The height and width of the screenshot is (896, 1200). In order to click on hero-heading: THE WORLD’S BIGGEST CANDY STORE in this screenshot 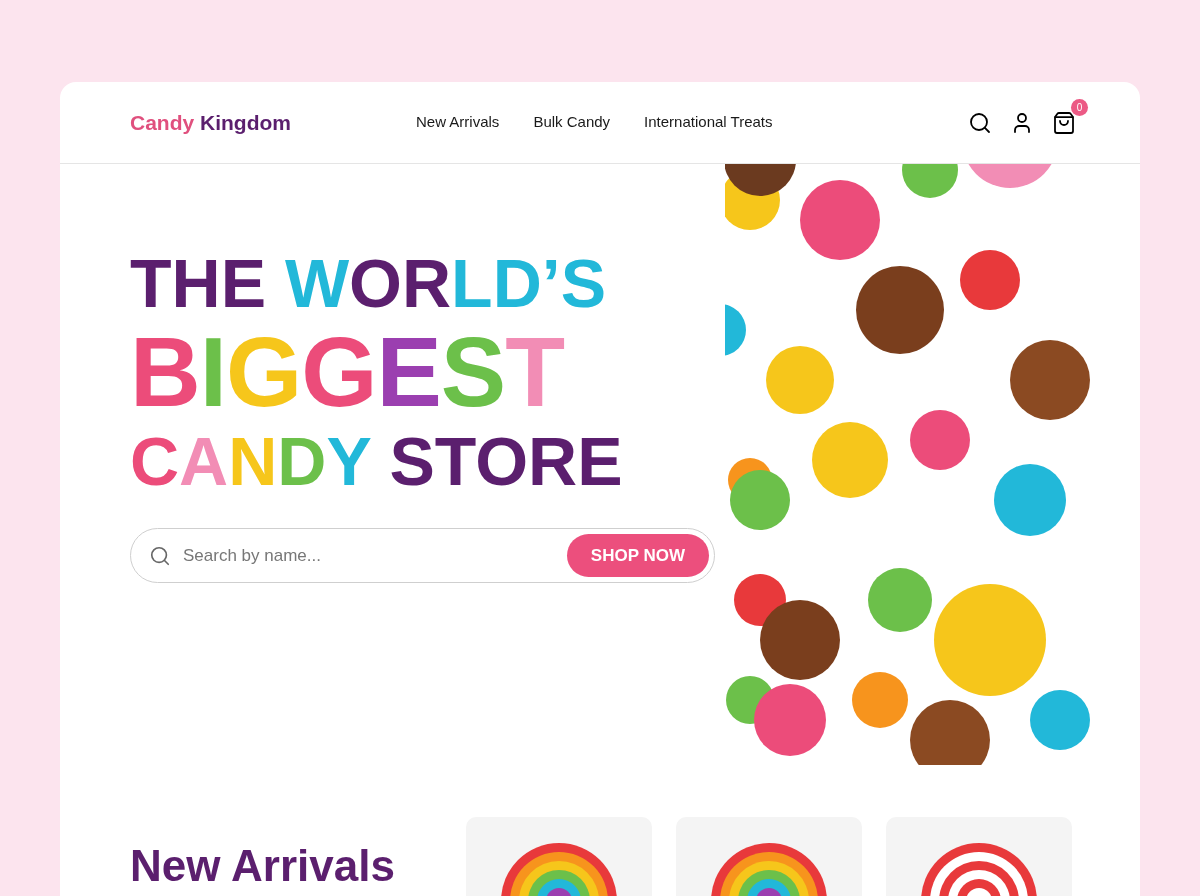, I will do `click(377, 372)`.